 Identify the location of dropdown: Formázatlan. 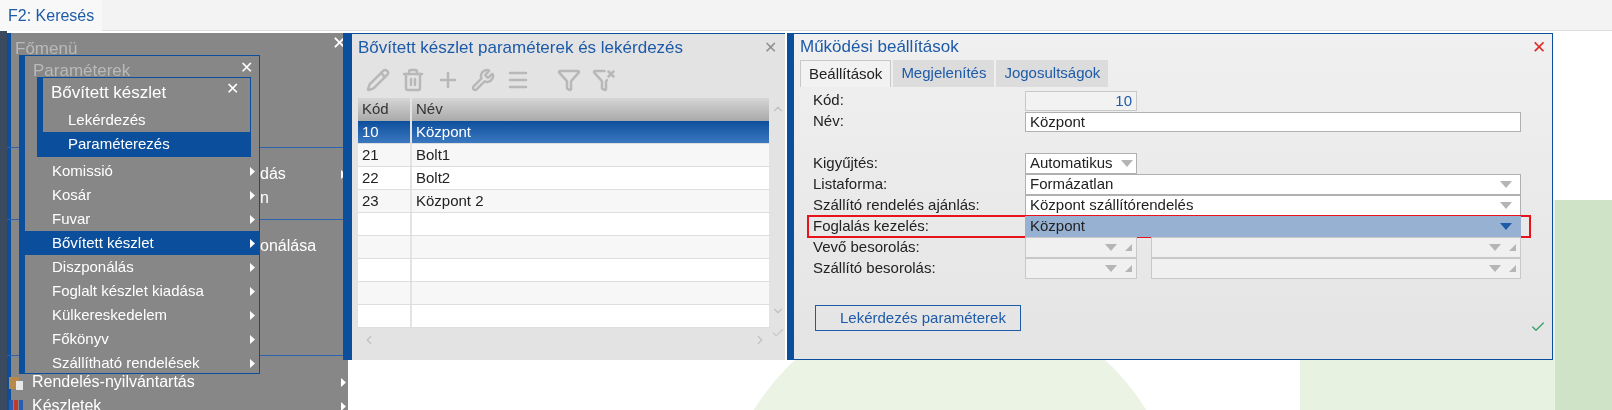
(1273, 184).